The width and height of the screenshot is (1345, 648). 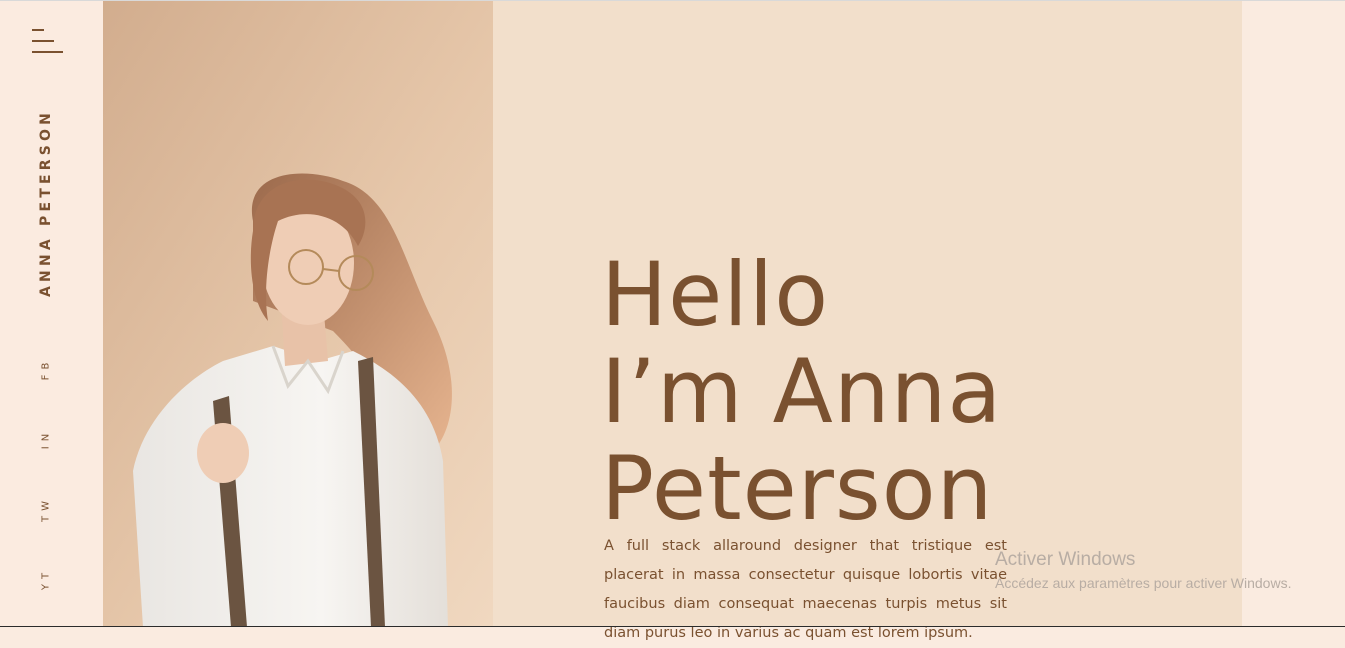 I want to click on social-link-youtube: YT, so click(x=46, y=579).